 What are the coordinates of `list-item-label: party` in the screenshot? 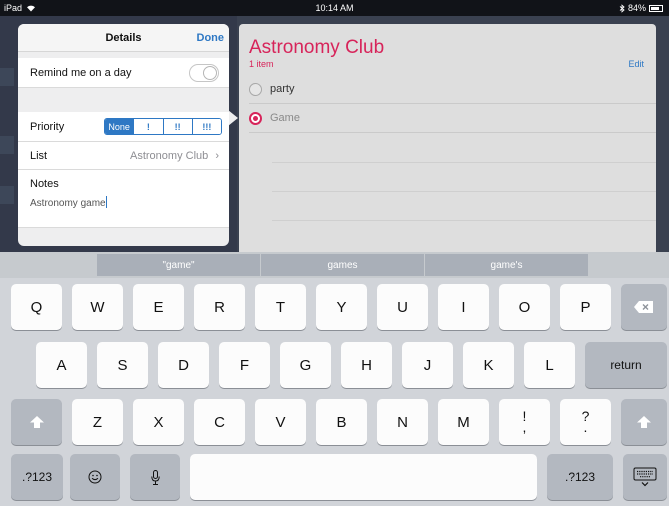 It's located at (282, 89).